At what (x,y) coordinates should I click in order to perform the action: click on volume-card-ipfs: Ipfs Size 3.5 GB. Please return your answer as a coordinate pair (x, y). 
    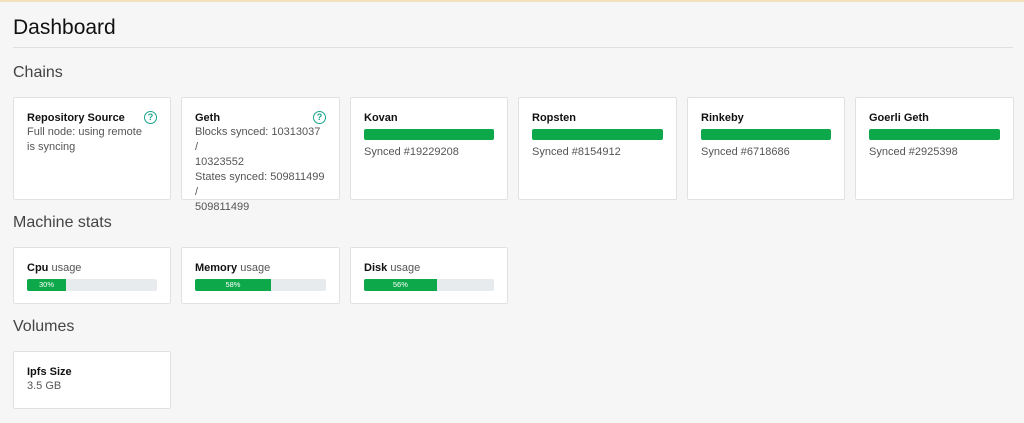
    Looking at the image, I should click on (92, 380).